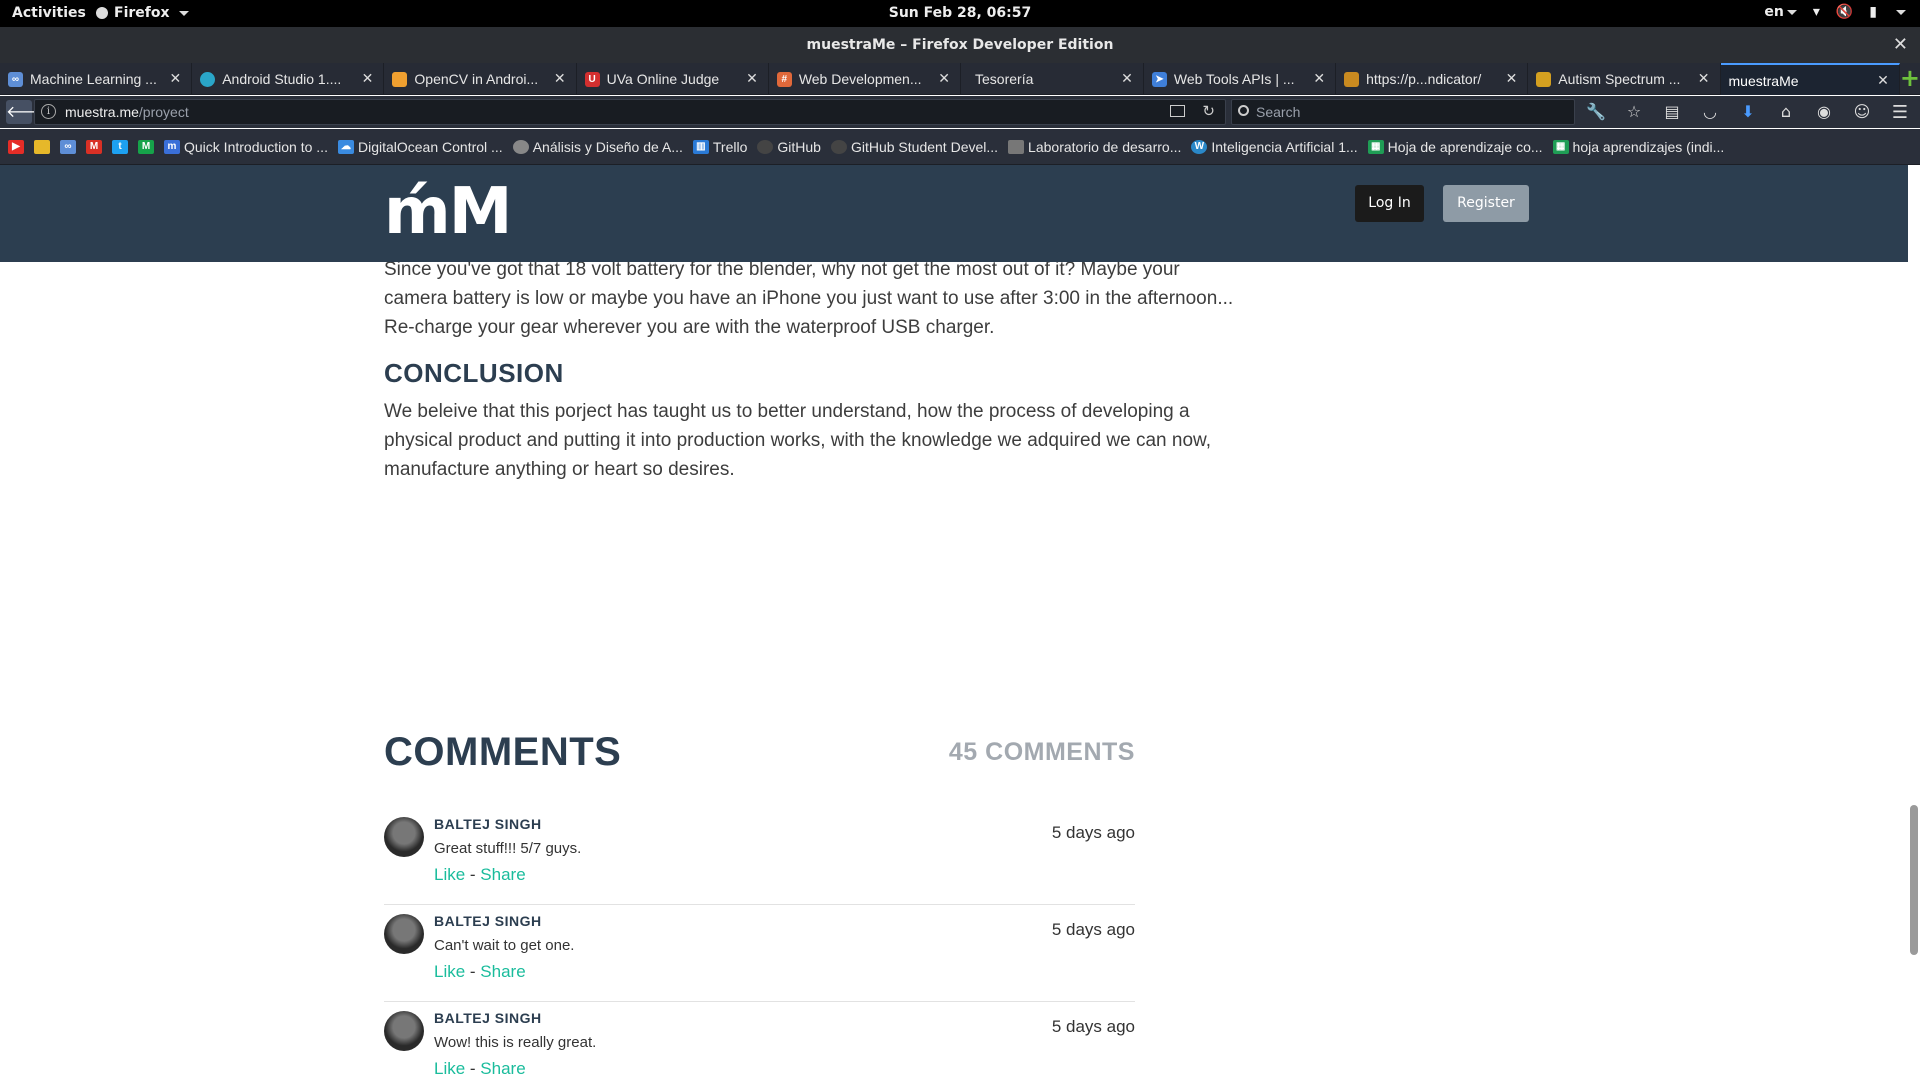 The image size is (1920, 1080). Describe the element at coordinates (960, 45) in the screenshot. I see `window-title: muestraMe – Firefox Developer Edition` at that location.